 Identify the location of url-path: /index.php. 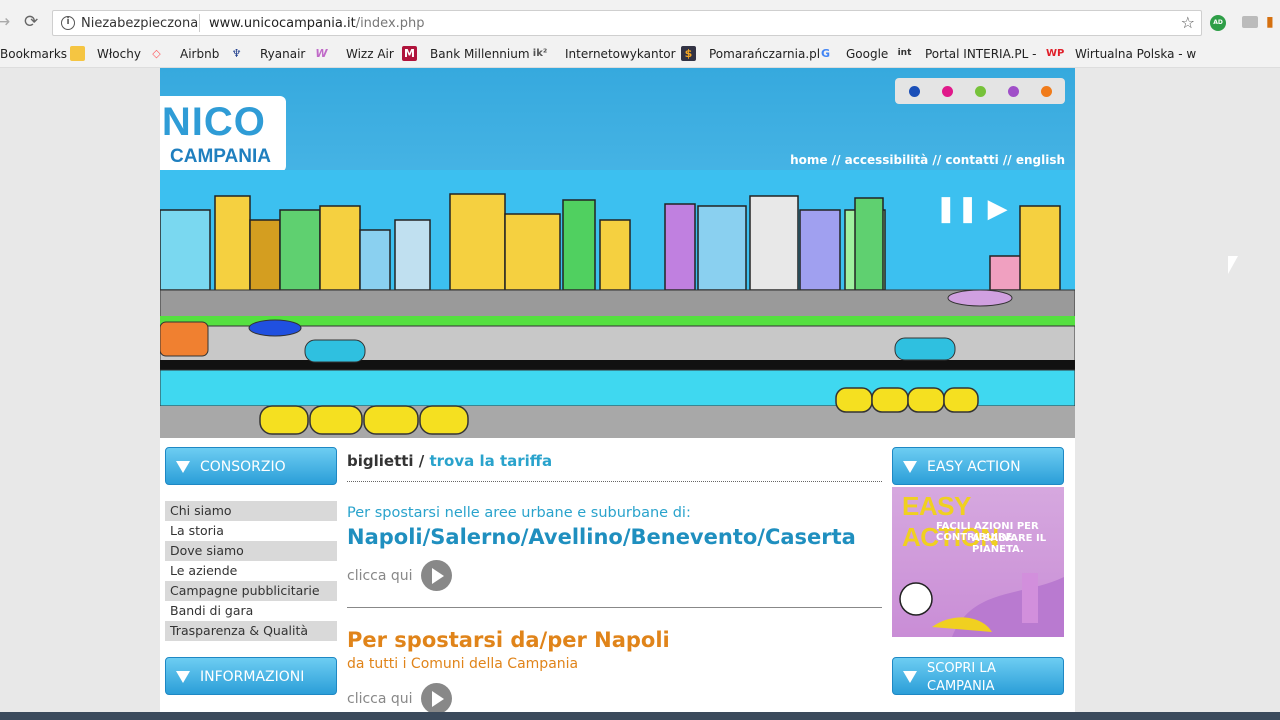
(390, 23).